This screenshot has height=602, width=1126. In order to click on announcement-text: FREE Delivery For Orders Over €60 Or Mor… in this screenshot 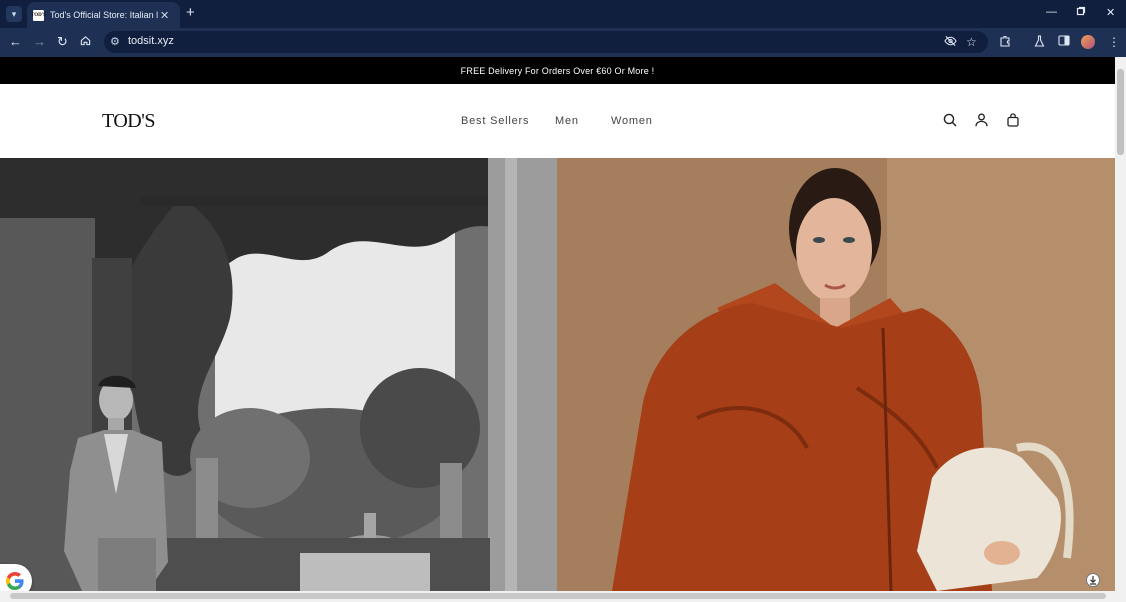, I will do `click(557, 70)`.